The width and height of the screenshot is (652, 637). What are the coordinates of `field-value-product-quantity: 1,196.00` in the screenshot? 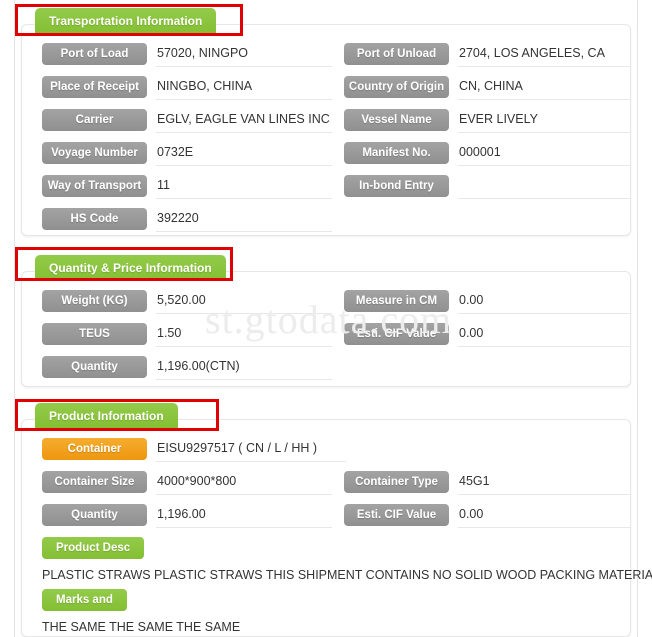 It's located at (244, 516).